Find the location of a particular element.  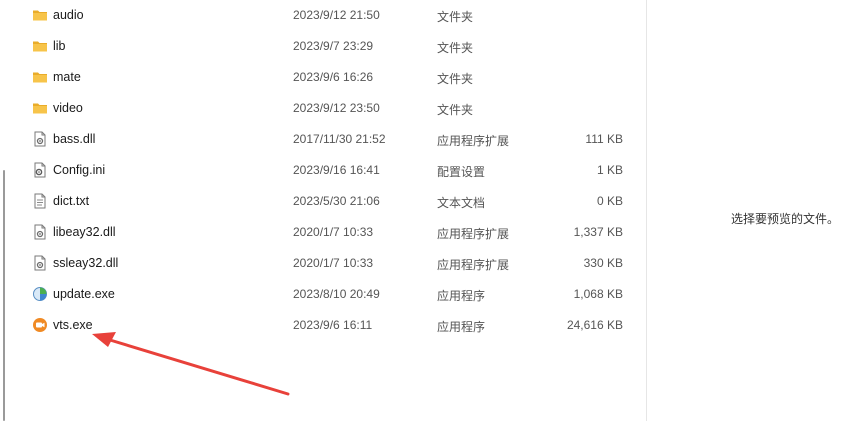

vertical-scrollbar is located at coordinates (5, 210).